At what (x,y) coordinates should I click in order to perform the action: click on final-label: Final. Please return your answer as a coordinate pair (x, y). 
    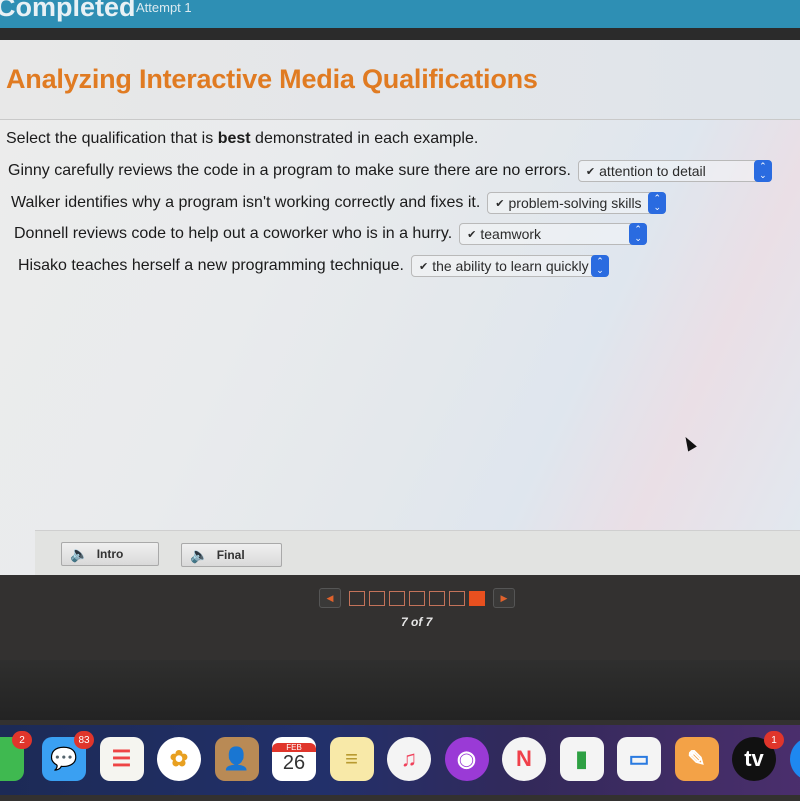
    Looking at the image, I should click on (230, 555).